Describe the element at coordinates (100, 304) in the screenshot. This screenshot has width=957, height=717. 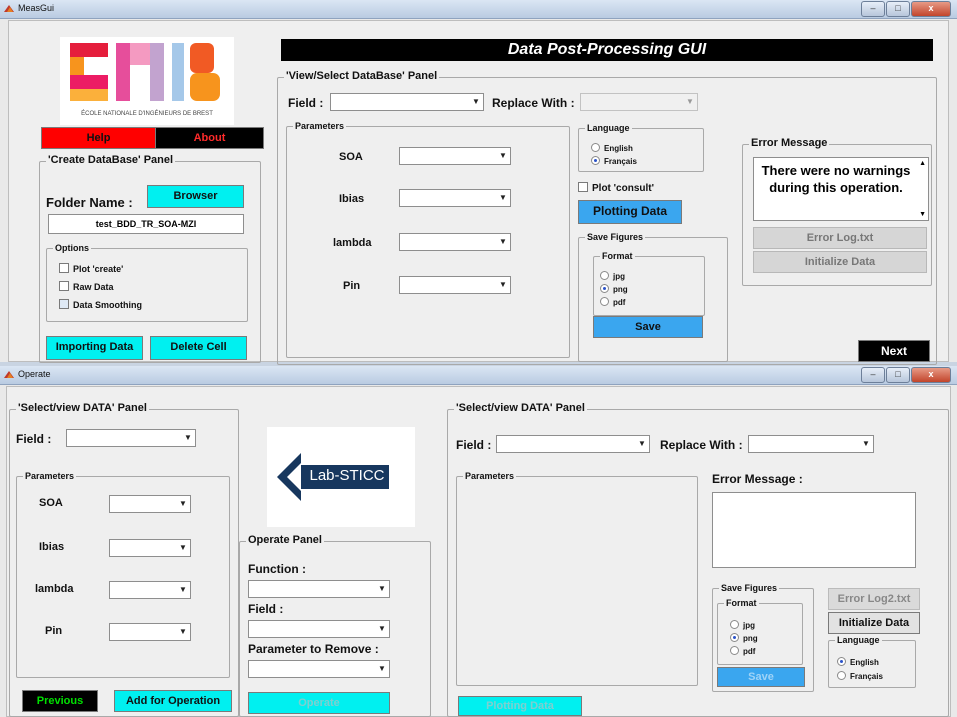
I see `data-smoothing-checkbox: Data Smoothing` at that location.